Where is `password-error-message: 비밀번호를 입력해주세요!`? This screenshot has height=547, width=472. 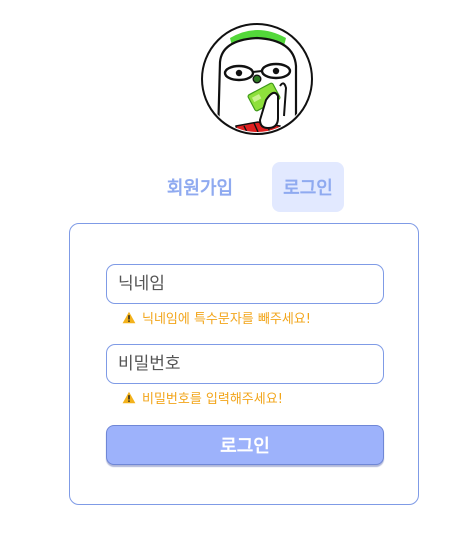 password-error-message: 비밀번호를 입력해주세요! is located at coordinates (202, 397).